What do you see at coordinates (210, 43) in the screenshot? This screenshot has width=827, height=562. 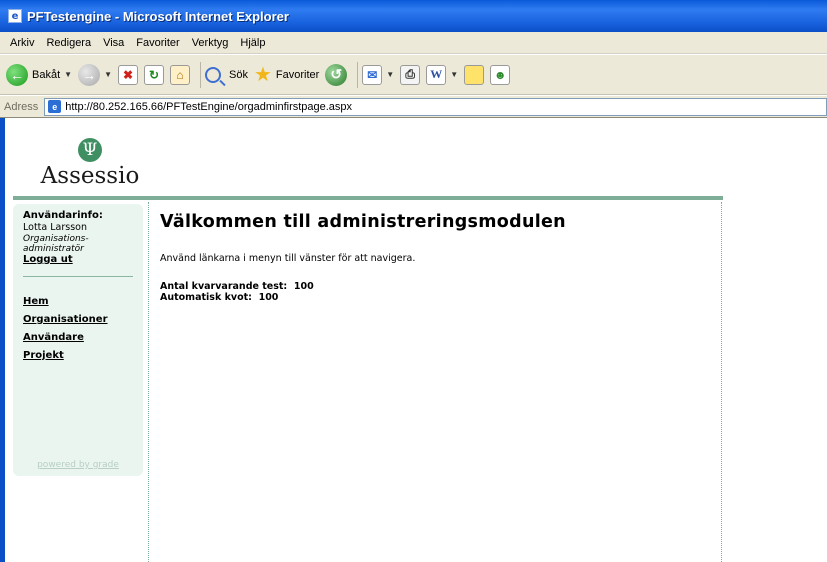 I see `menu-verktyg: Verktyg` at bounding box center [210, 43].